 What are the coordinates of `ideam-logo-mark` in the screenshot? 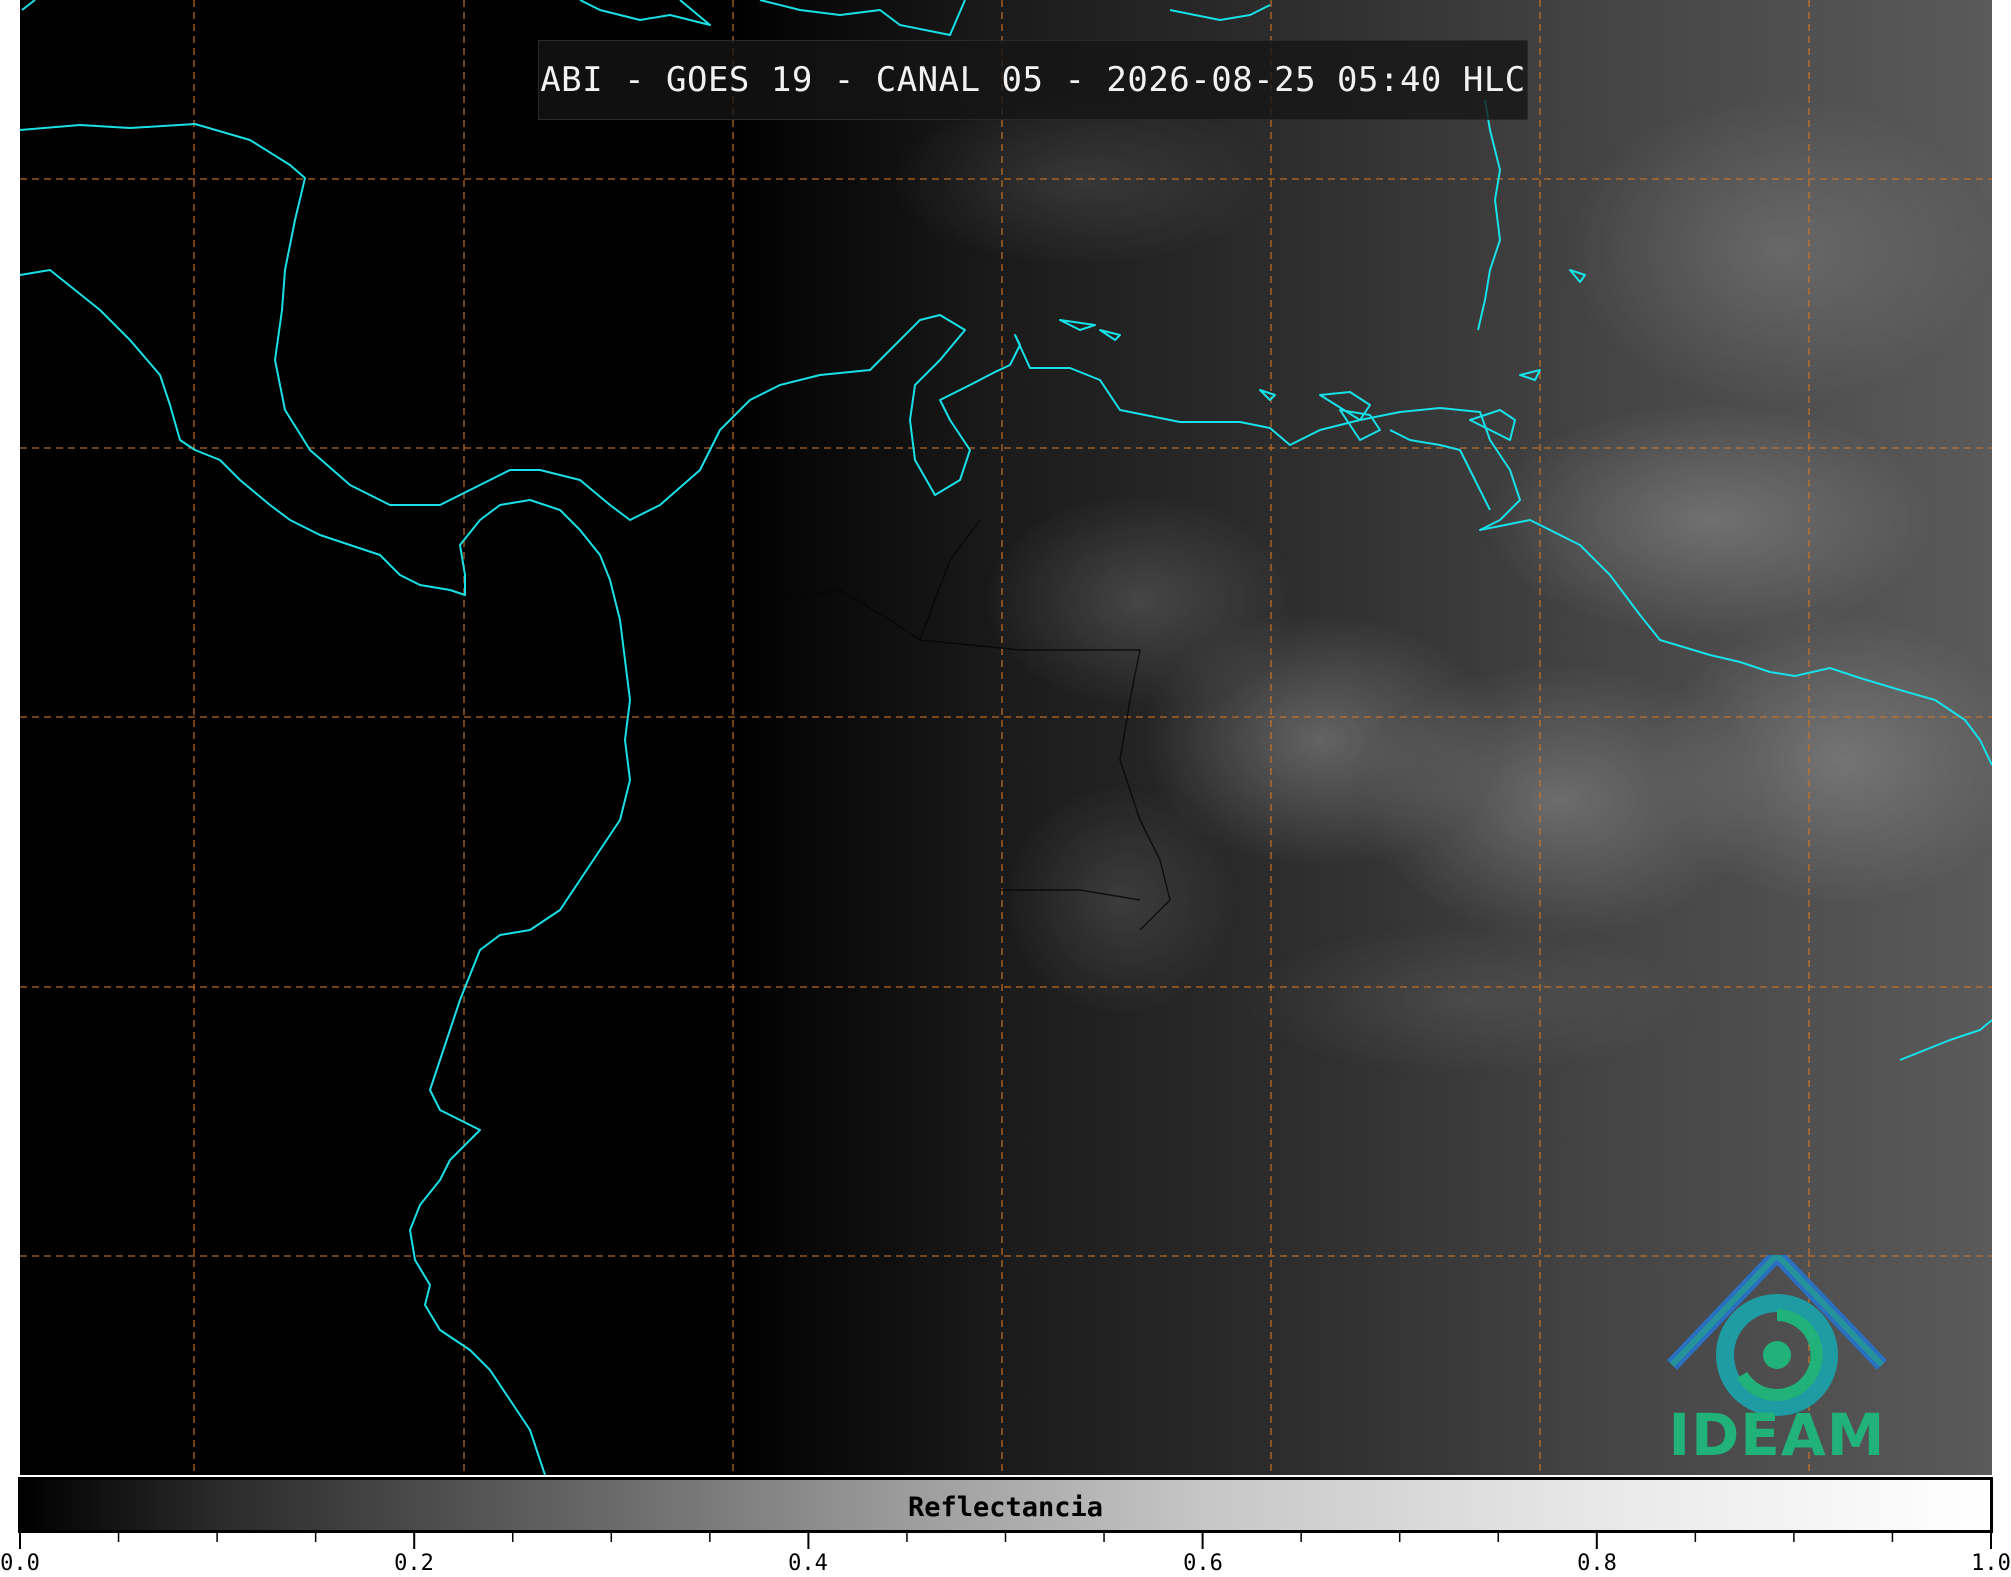 It's located at (1777, 1332).